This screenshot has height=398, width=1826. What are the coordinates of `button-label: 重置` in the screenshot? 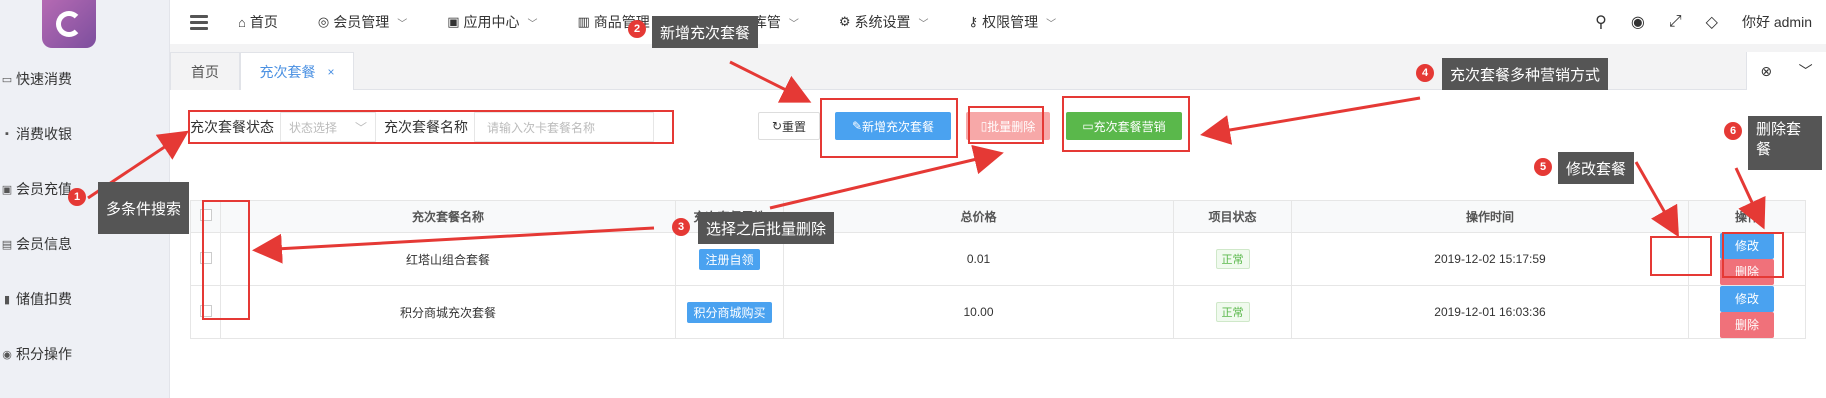 It's located at (794, 126).